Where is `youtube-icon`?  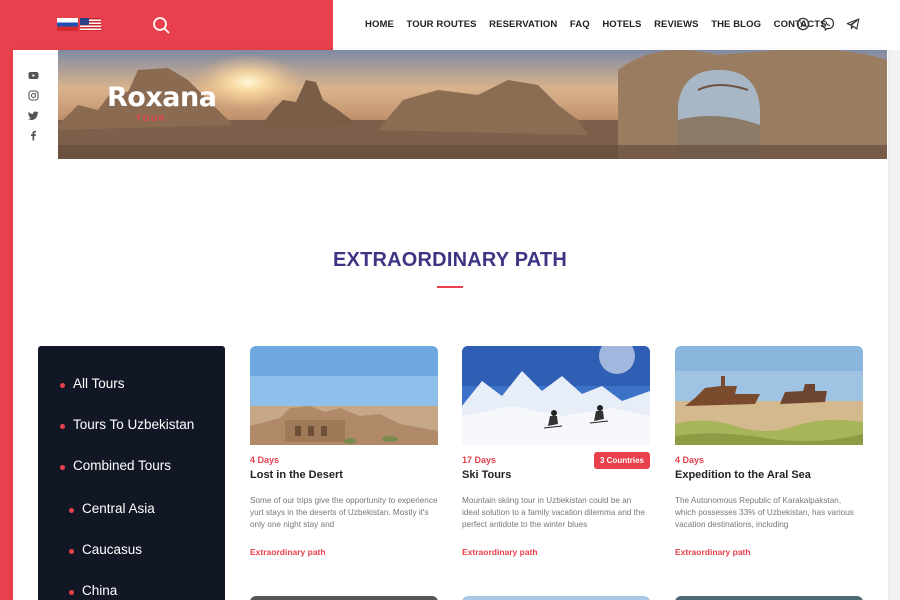
youtube-icon is located at coordinates (33, 75).